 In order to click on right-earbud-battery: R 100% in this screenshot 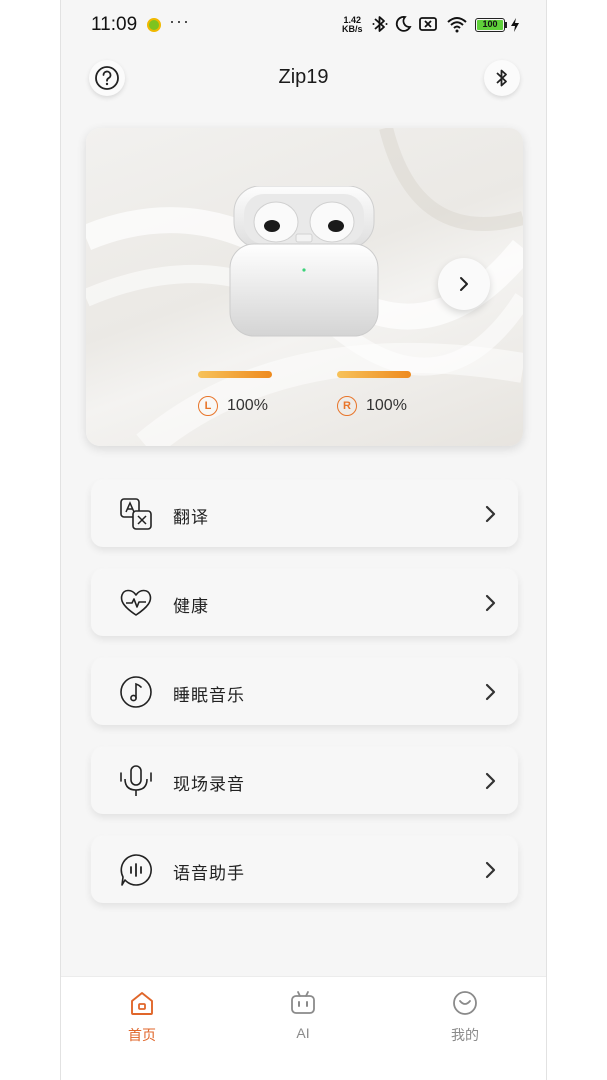, I will do `click(372, 406)`.